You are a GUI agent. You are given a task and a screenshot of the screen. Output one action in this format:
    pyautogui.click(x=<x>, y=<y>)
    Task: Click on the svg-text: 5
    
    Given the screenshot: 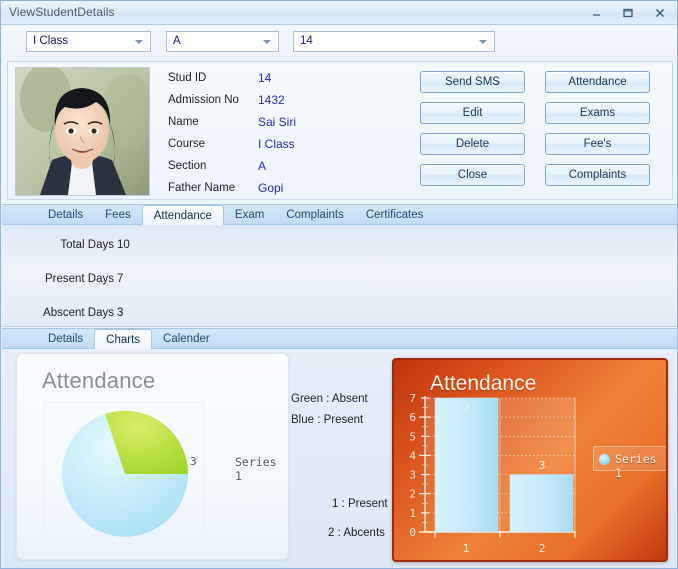 What is the action you would take?
    pyautogui.click(x=412, y=436)
    